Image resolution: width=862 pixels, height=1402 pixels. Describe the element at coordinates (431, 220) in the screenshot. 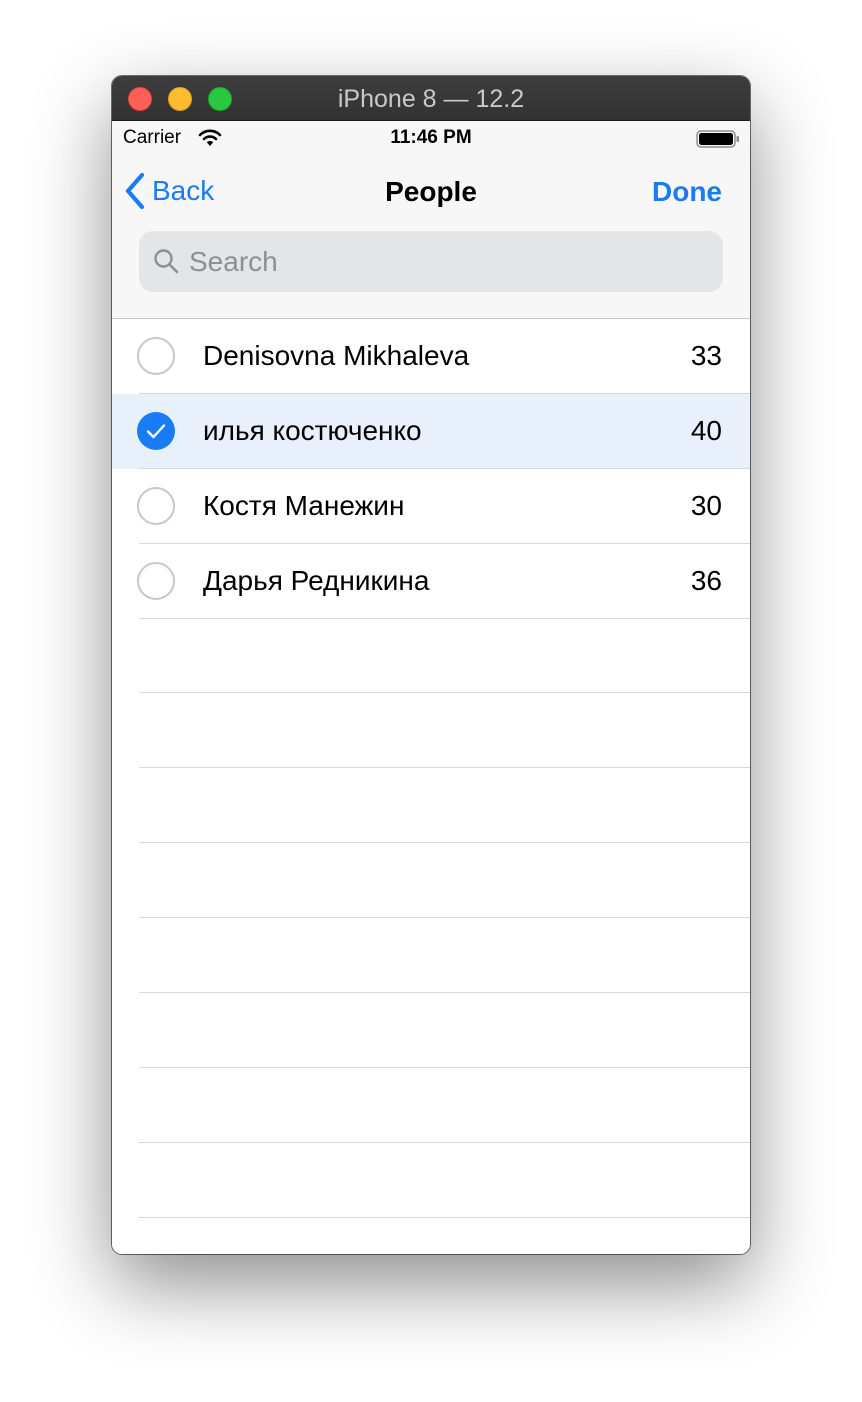

I see `navigation-area: Carrier 11:46 PM Back People Done` at that location.